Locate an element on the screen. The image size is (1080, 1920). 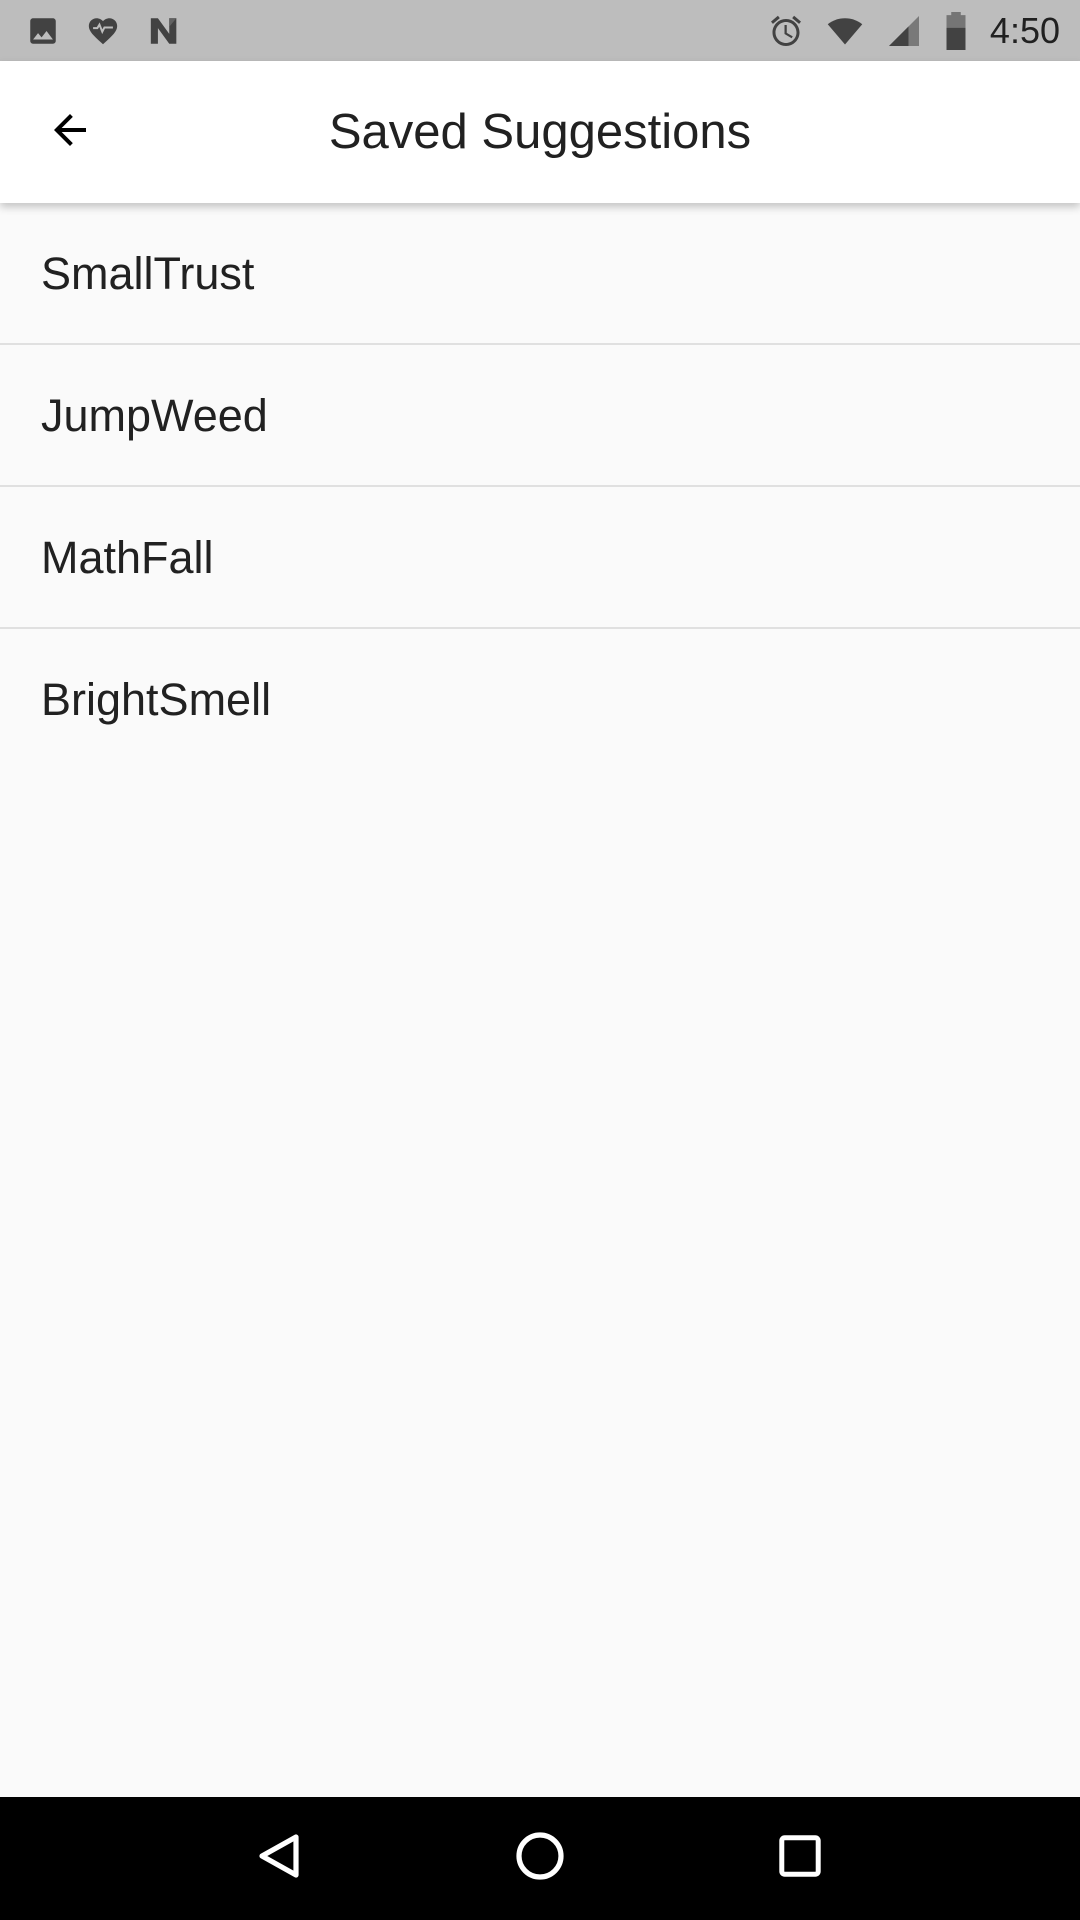
navigation-bar is located at coordinates (540, 1858).